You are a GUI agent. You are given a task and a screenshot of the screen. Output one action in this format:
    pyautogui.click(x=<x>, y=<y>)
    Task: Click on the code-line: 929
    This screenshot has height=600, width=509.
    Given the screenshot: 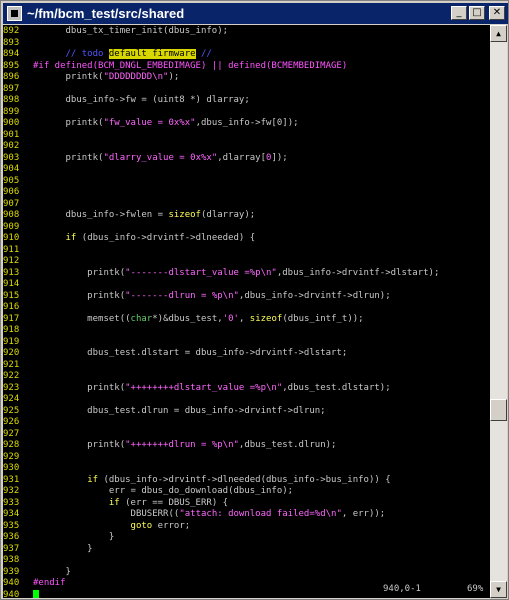 What is the action you would take?
    pyautogui.click(x=18, y=457)
    